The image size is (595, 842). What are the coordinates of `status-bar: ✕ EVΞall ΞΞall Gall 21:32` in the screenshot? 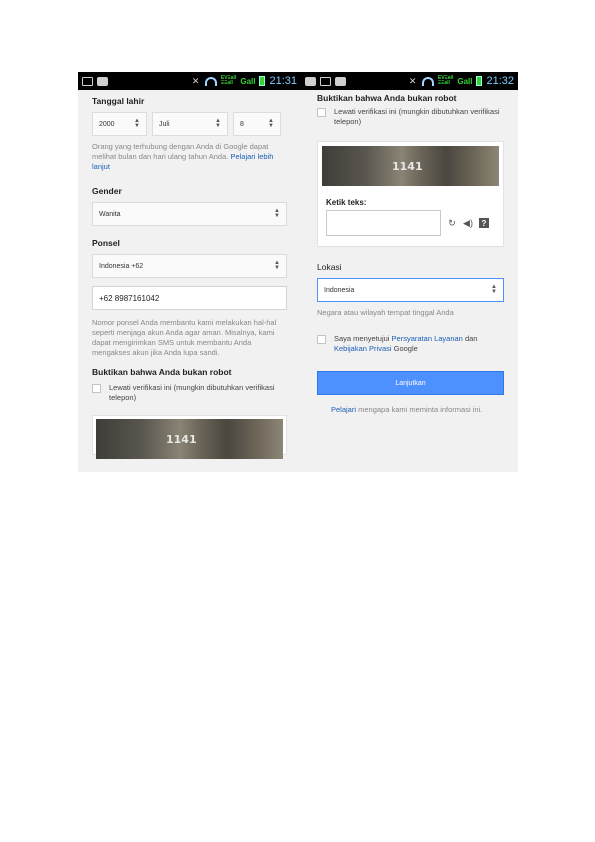 It's located at (409, 81).